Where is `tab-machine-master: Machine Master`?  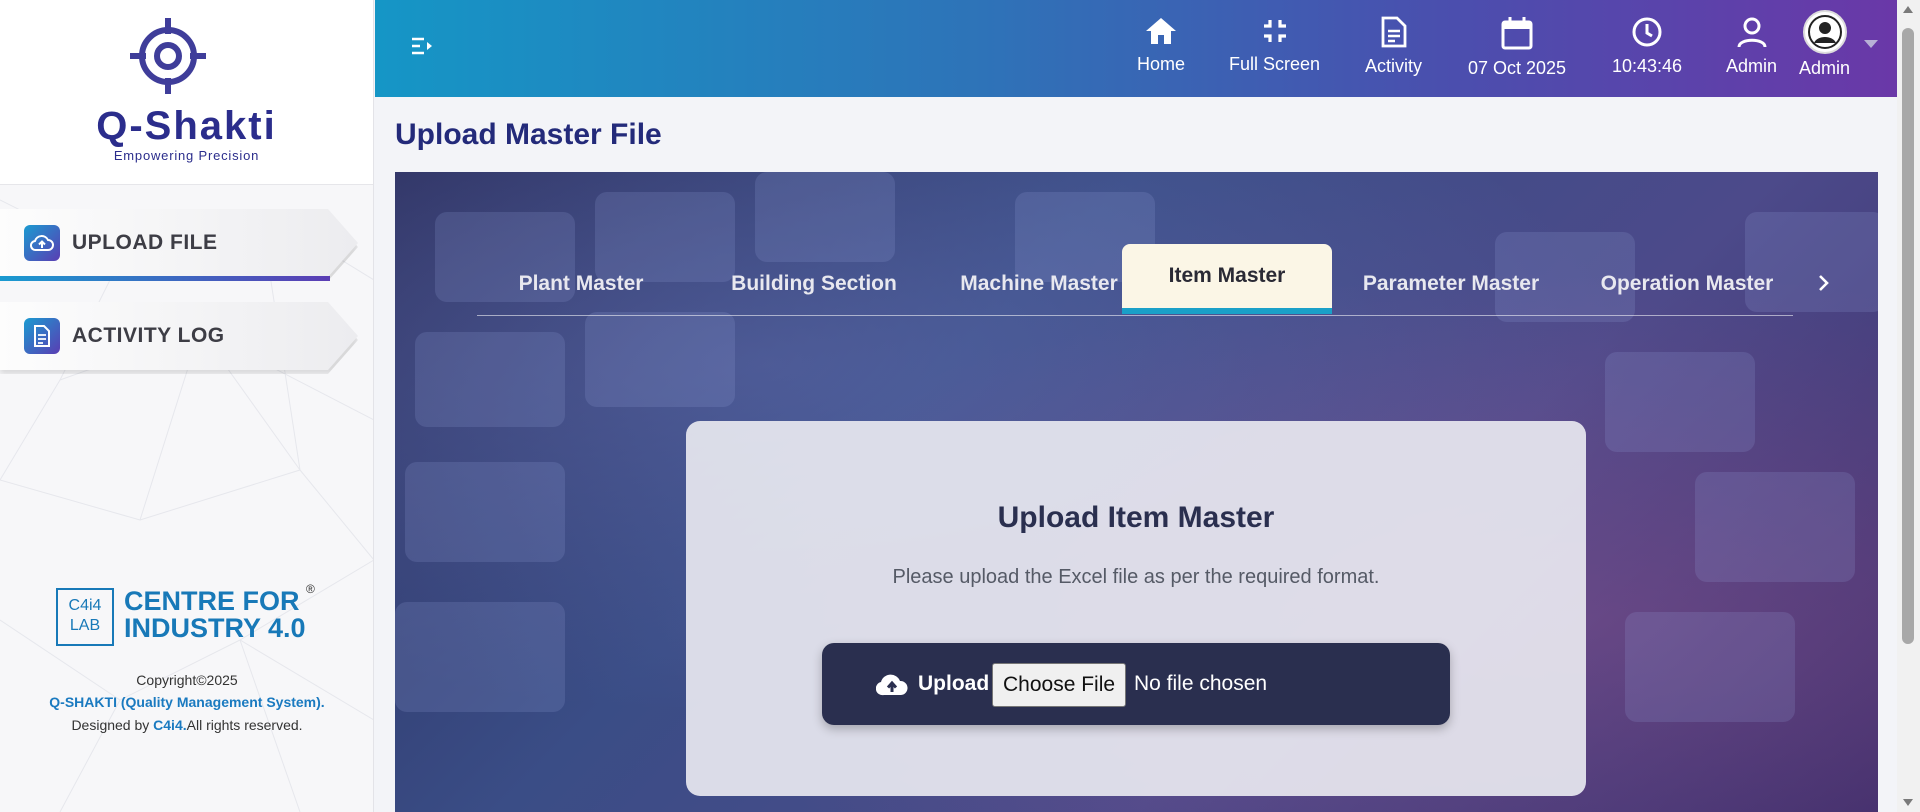
tab-machine-master: Machine Master is located at coordinates (1039, 278).